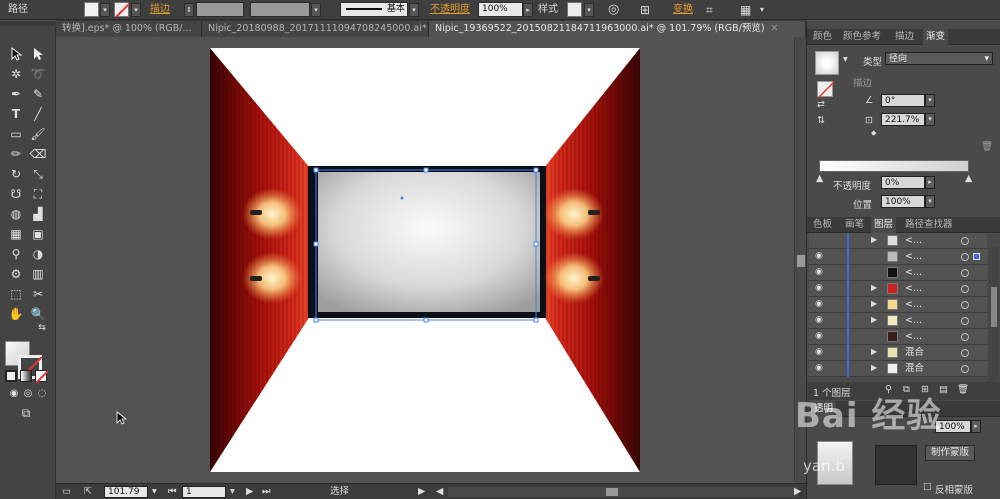  Describe the element at coordinates (645, 10) in the screenshot. I see `align-icon: ⊞` at that location.